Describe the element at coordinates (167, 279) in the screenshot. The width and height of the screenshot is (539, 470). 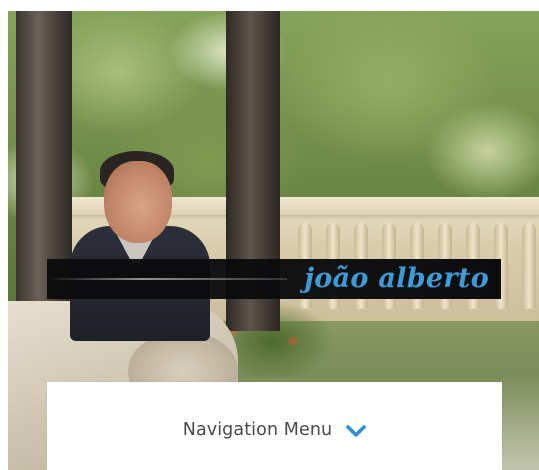
I see `banner-light-streak` at that location.